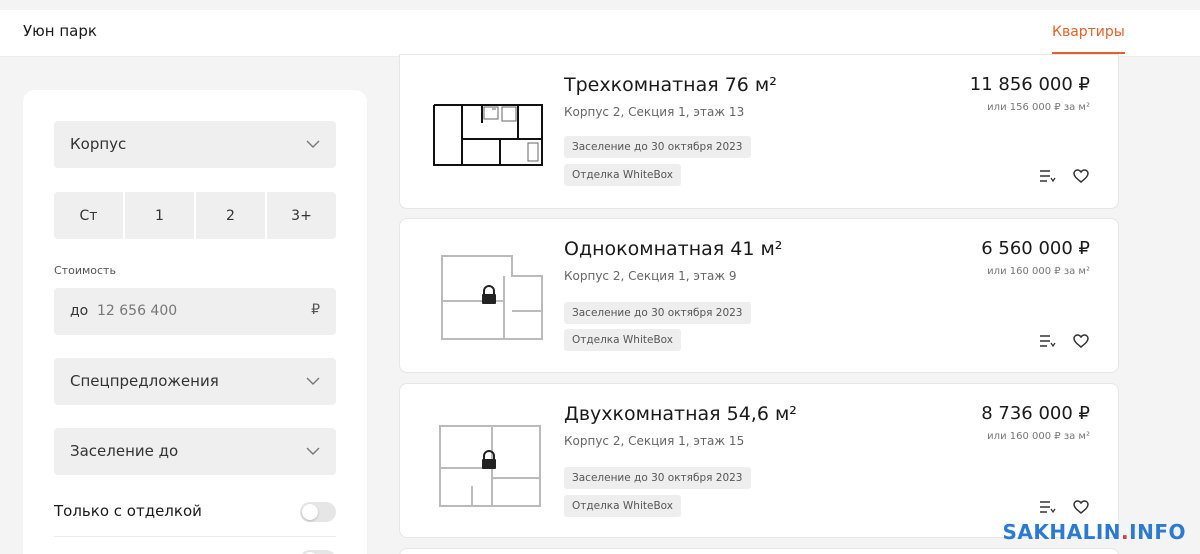 This screenshot has height=554, width=1200. I want to click on apartment-title: Трехкомнатная 76 м², so click(670, 85).